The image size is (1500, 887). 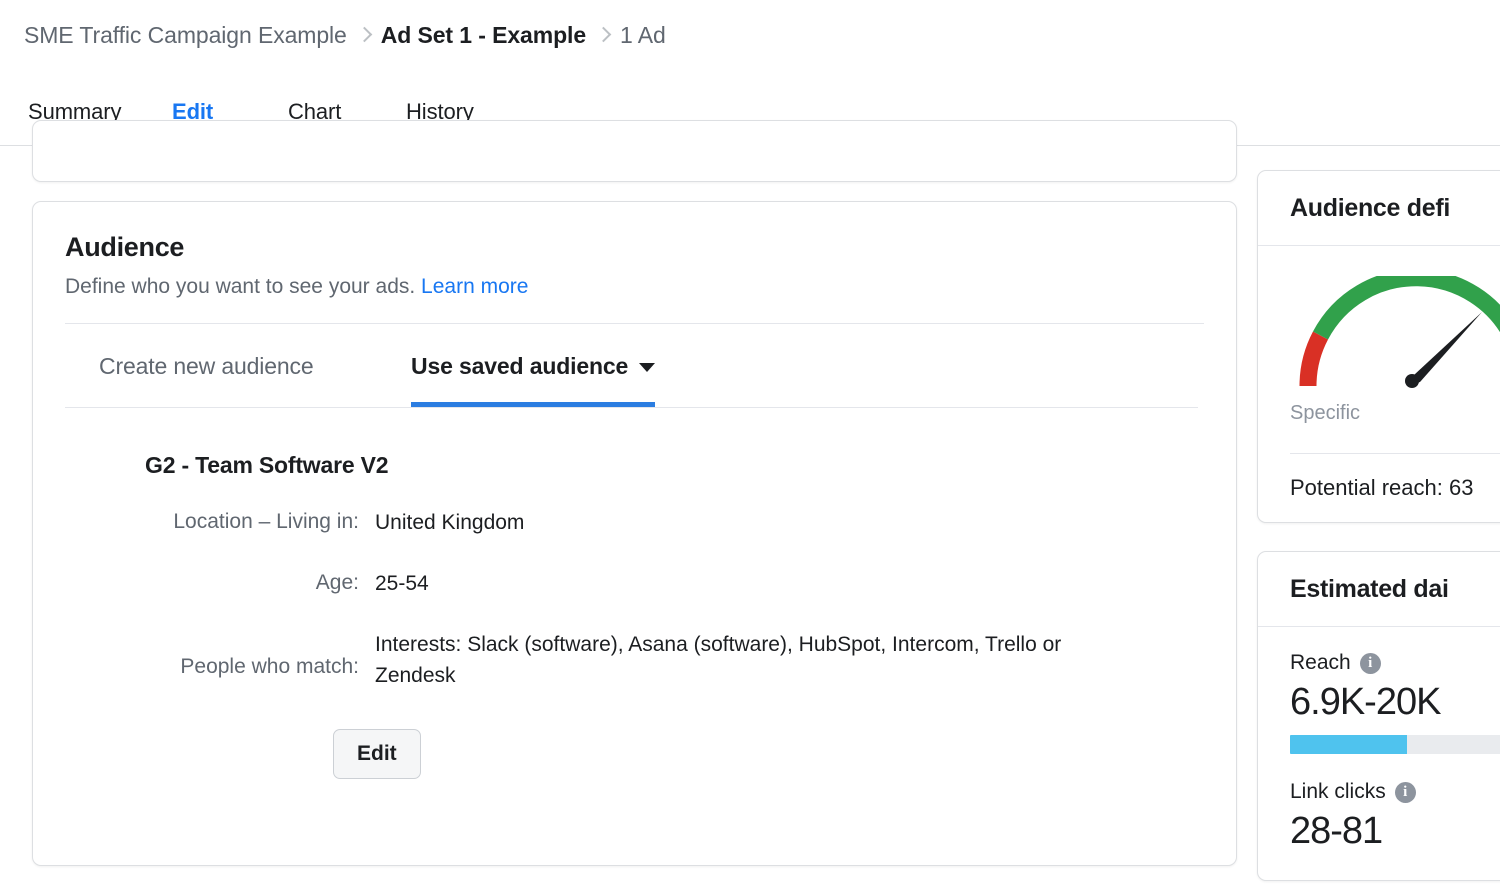 I want to click on tab-create-new-audience-label: Create new audience, so click(x=206, y=365).